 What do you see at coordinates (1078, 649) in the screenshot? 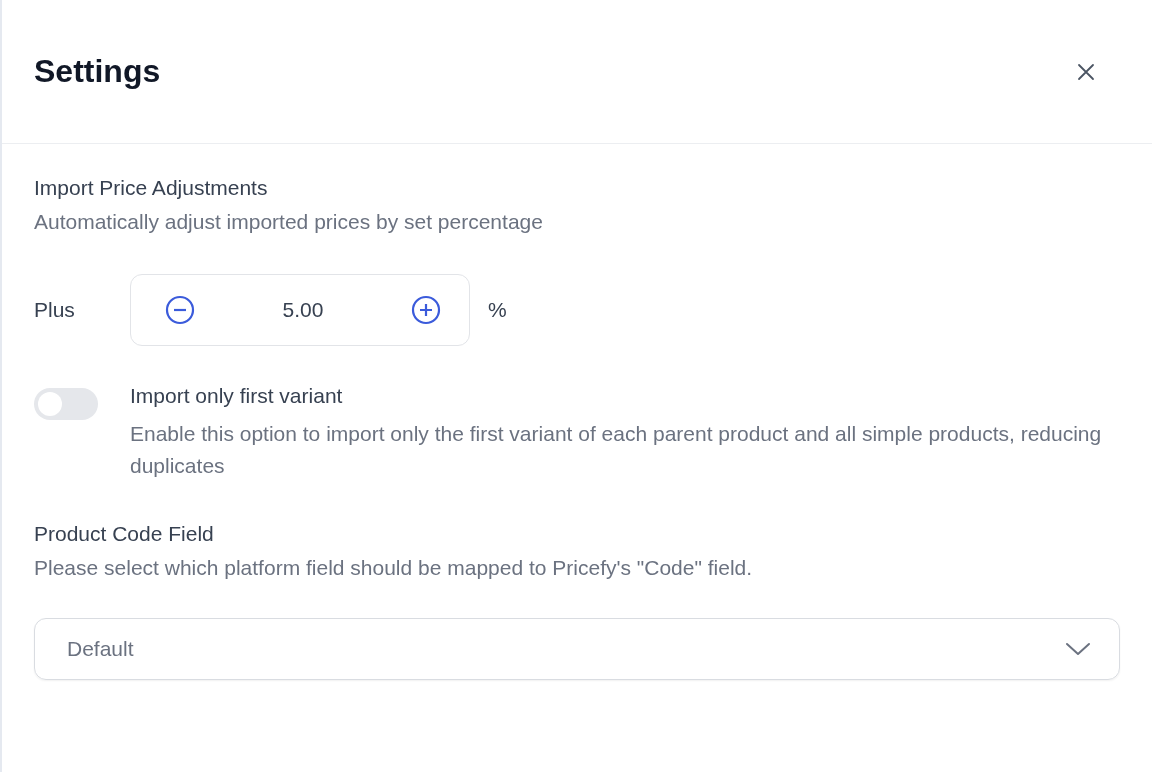
I see `chevron-down-icon` at bounding box center [1078, 649].